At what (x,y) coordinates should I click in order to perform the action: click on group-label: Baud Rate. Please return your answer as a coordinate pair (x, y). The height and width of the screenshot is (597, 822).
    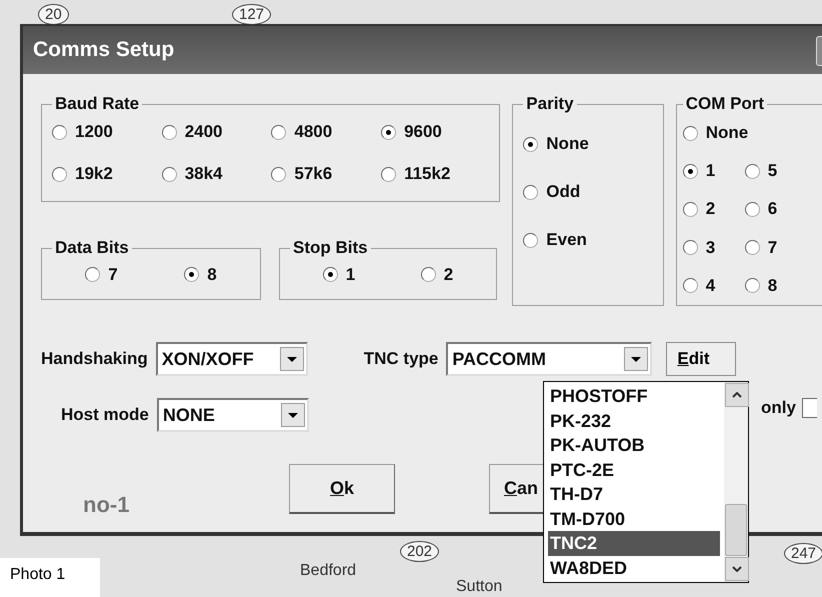
    Looking at the image, I should click on (97, 104).